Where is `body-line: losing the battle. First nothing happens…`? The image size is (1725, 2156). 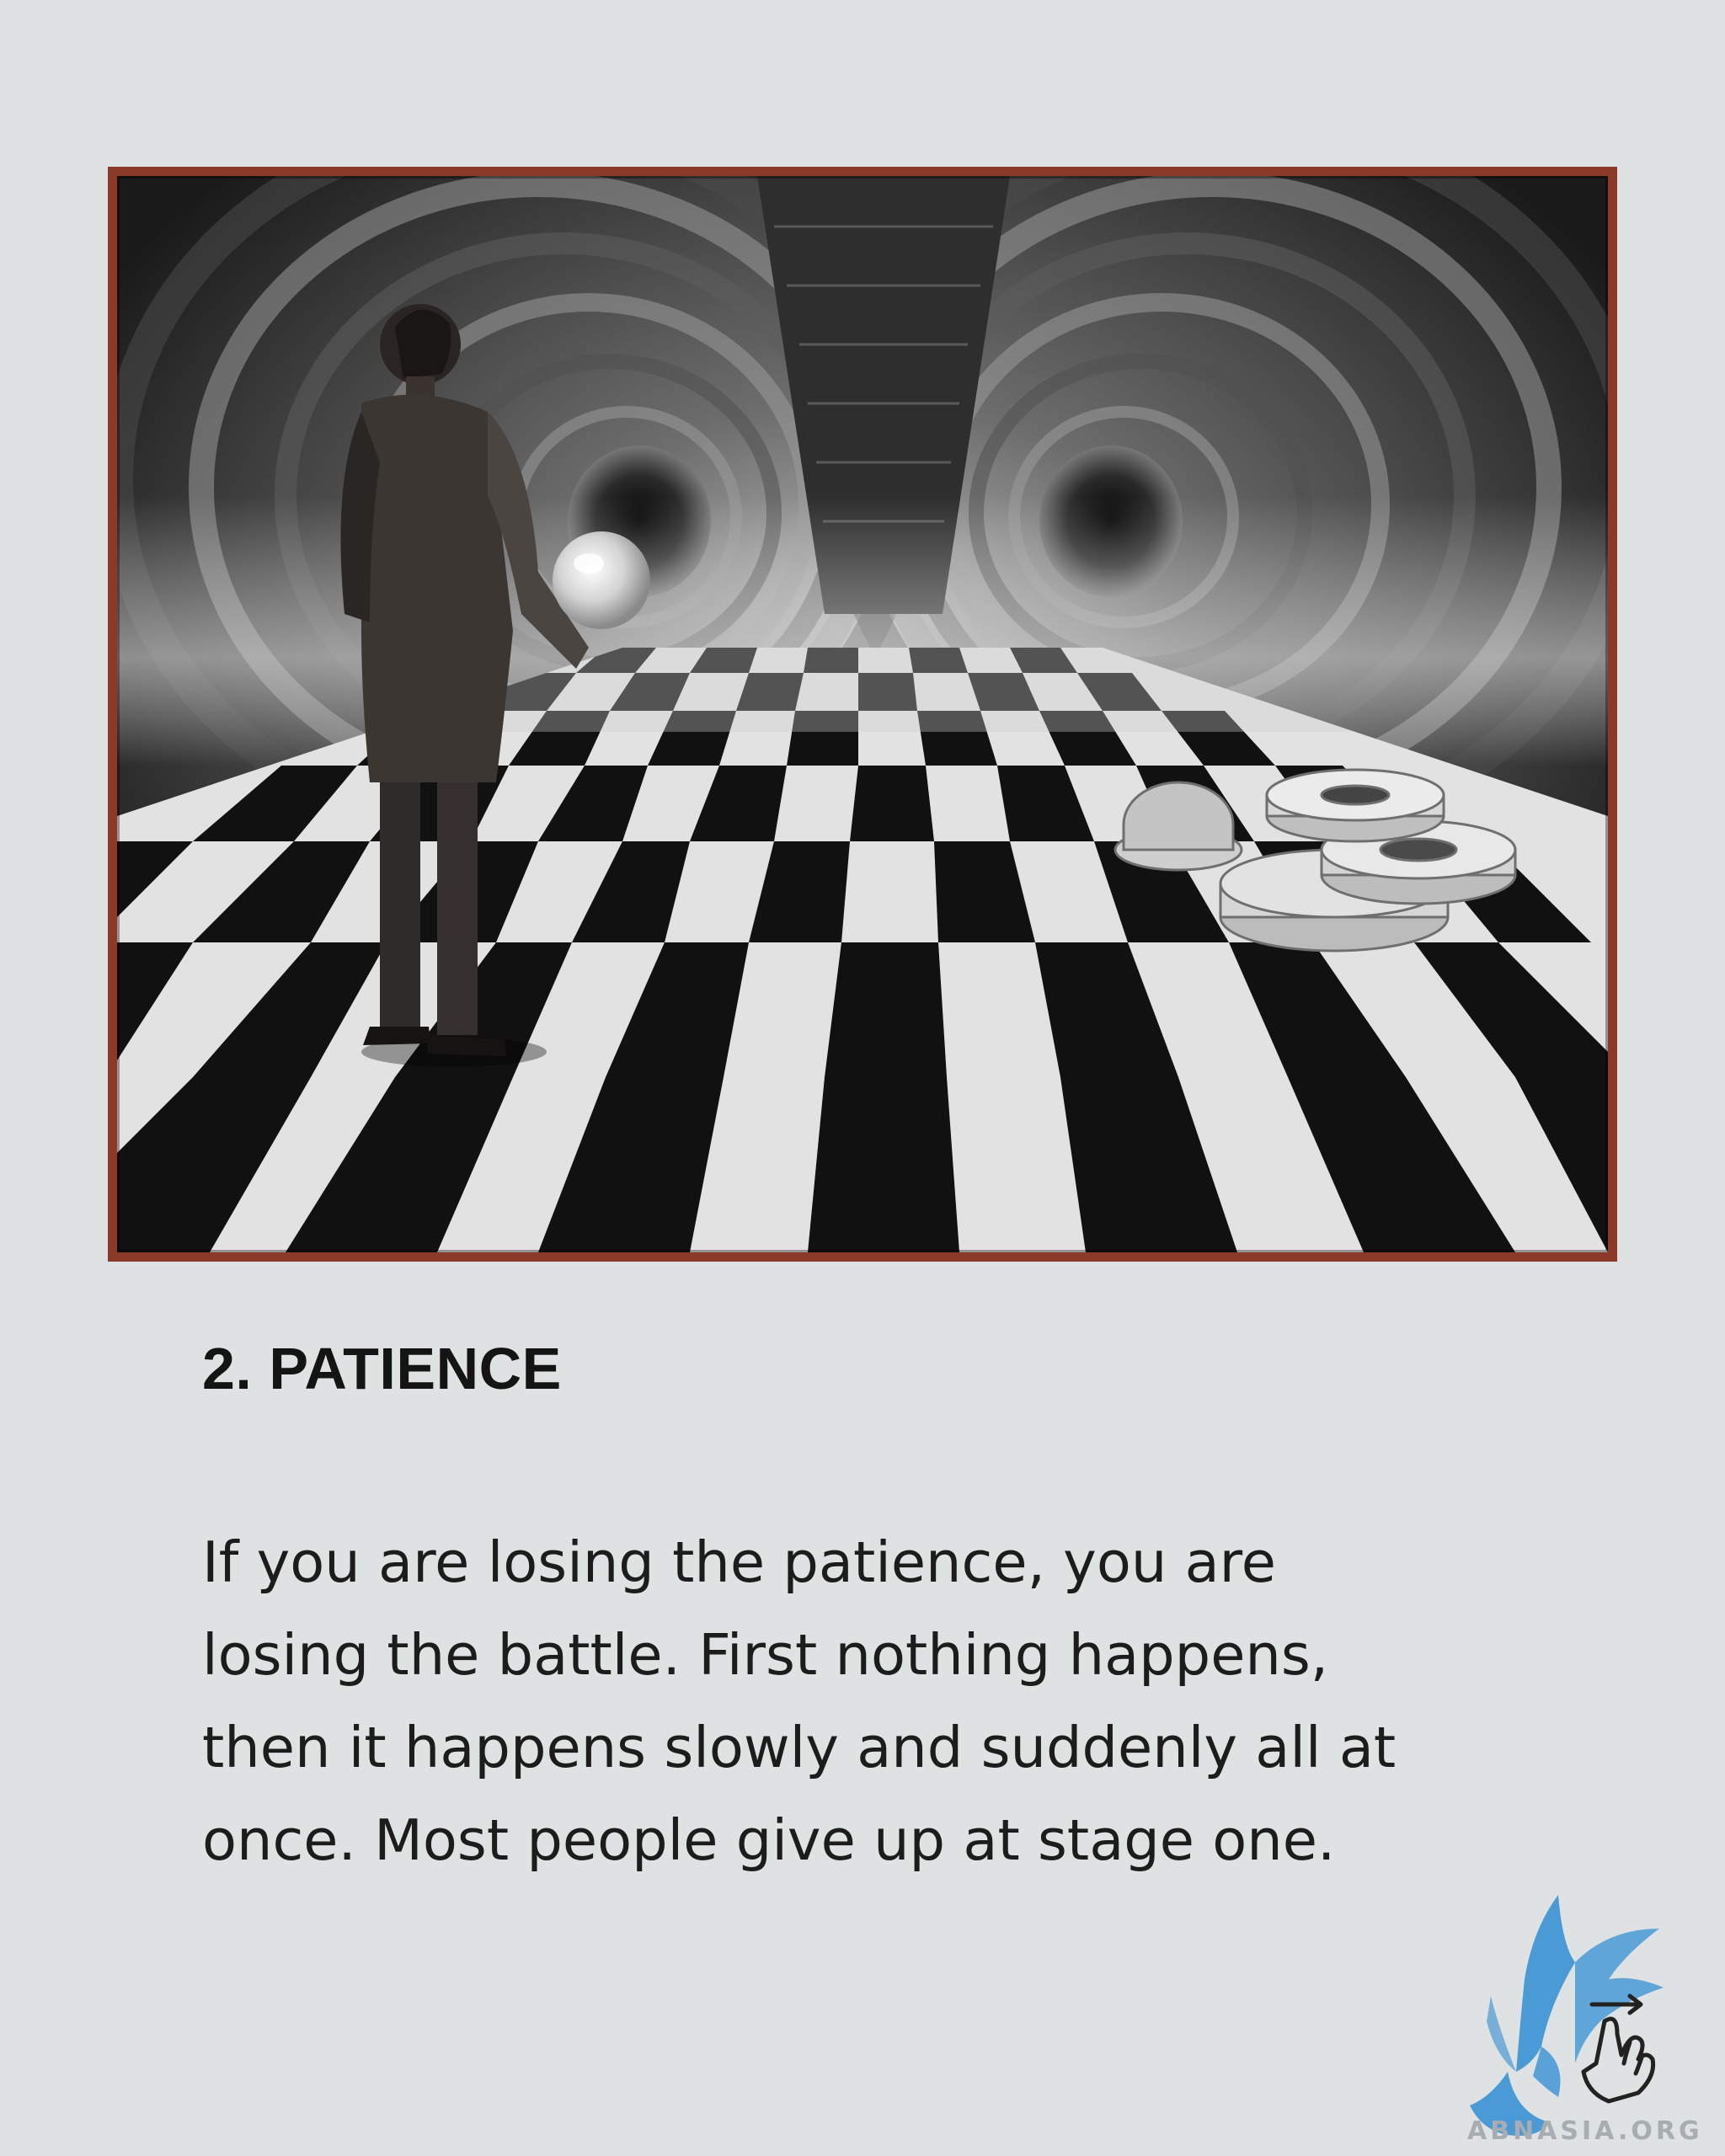 body-line: losing the battle. First nothing happens… is located at coordinates (765, 1655).